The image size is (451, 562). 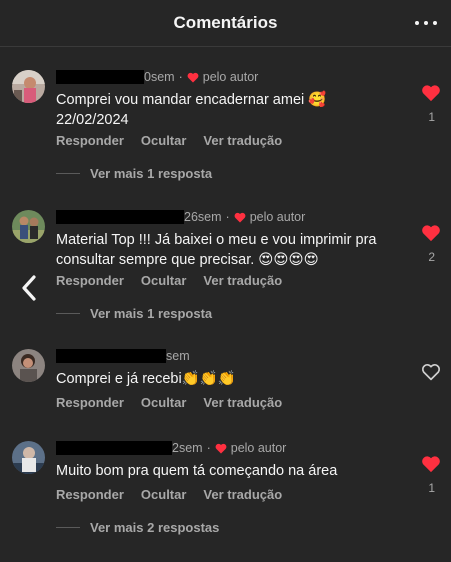 I want to click on comment-meta: 0sem · pelo autor, so click(x=157, y=77).